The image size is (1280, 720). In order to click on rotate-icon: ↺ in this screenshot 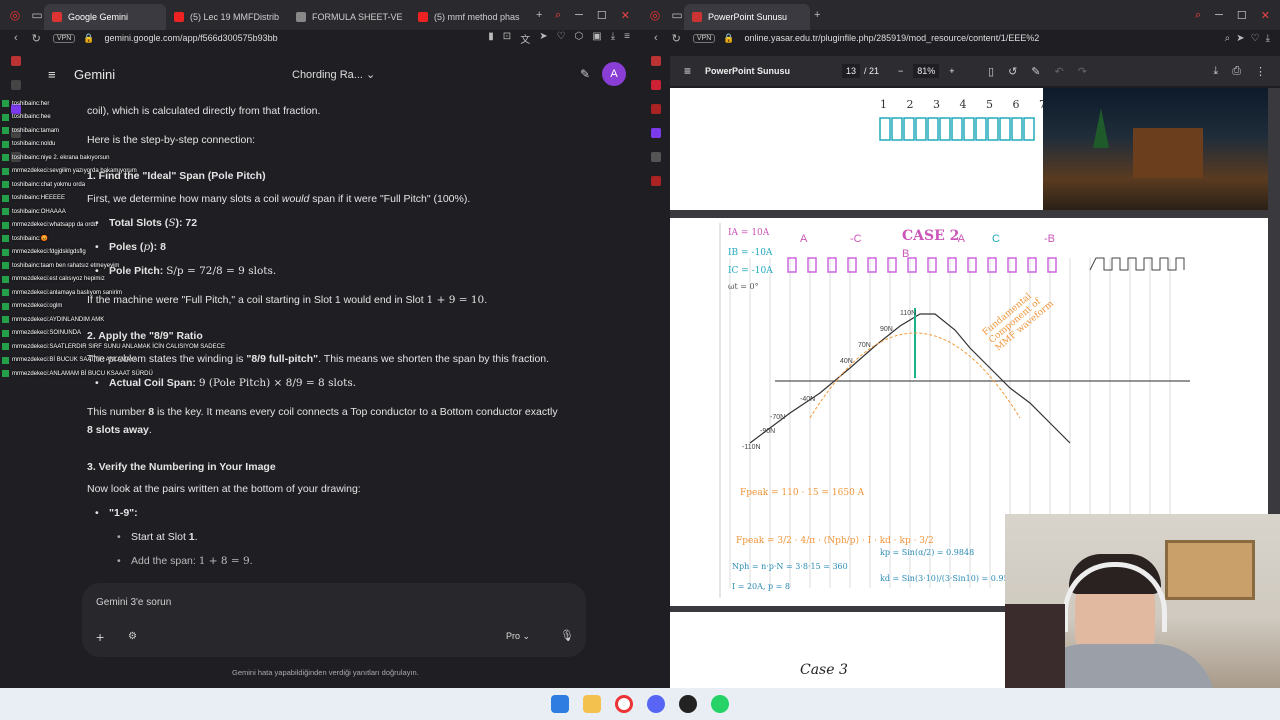, I will do `click(1012, 71)`.